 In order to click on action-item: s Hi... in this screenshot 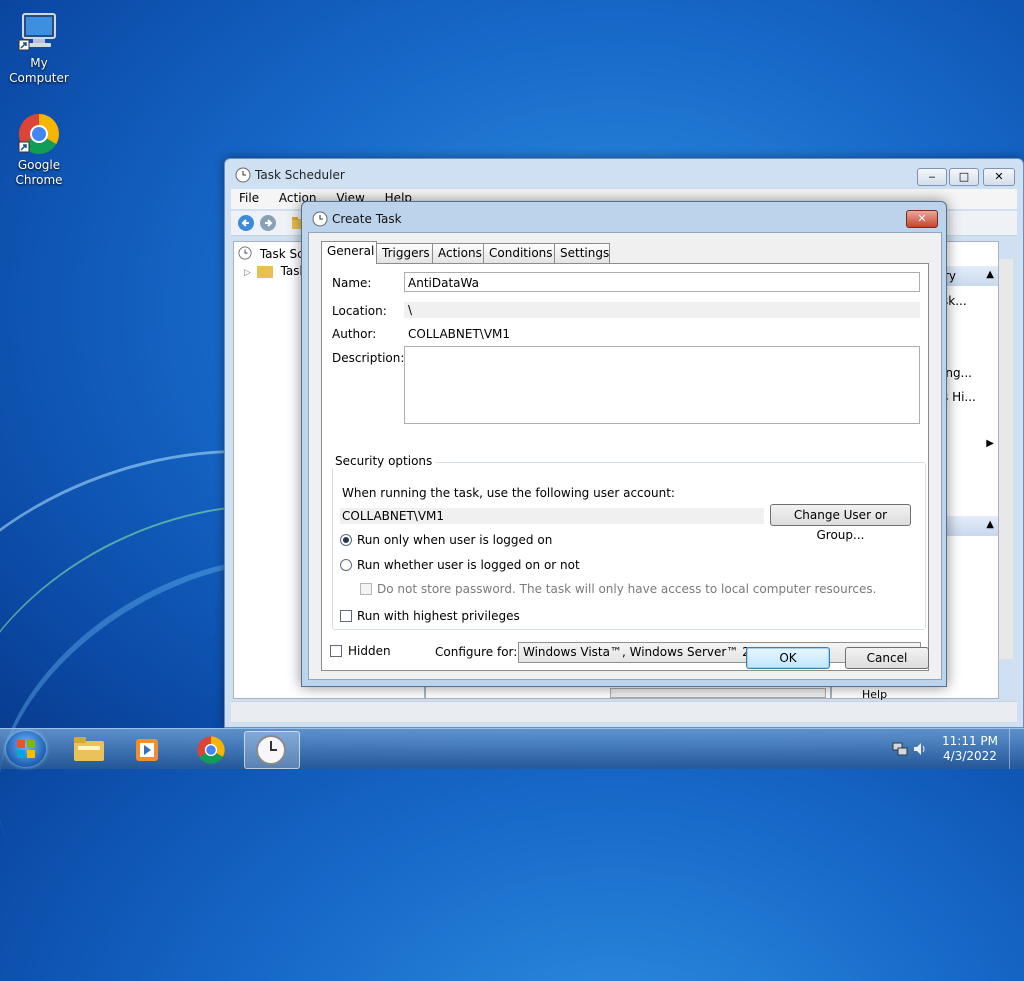, I will do `click(959, 397)`.